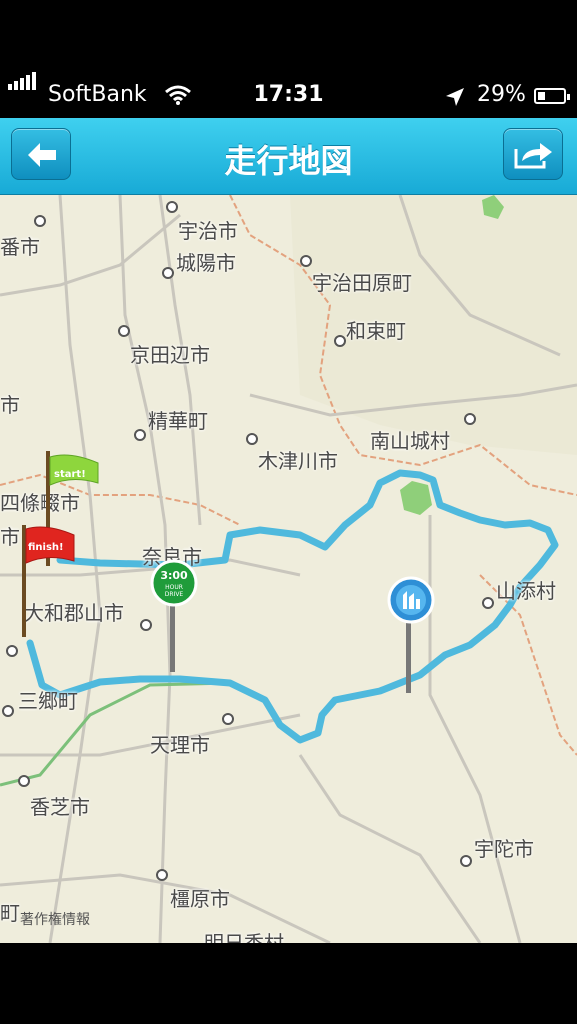 The height and width of the screenshot is (1024, 577). Describe the element at coordinates (180, 745) in the screenshot. I see `place-label: 天理市` at that location.